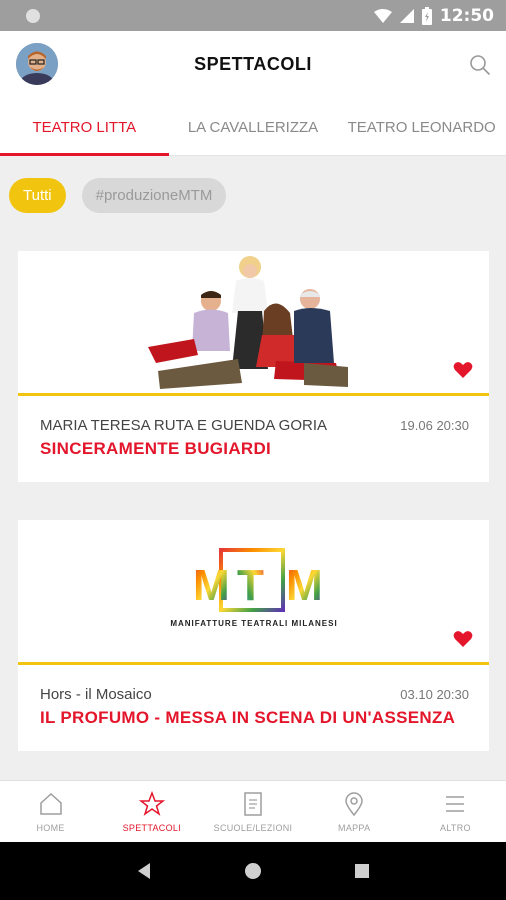 The image size is (506, 900). I want to click on nav-mappa: MAPPA, so click(354, 811).